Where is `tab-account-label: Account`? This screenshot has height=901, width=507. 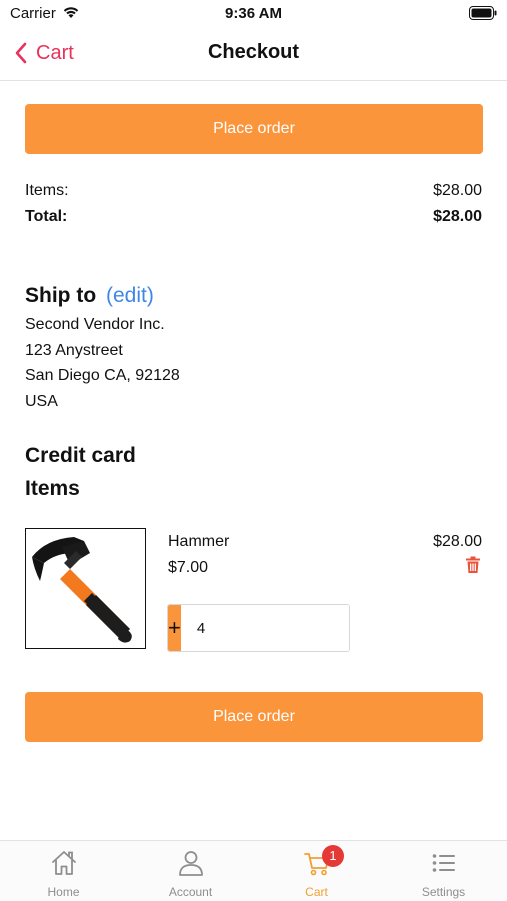
tab-account-label: Account is located at coordinates (190, 892).